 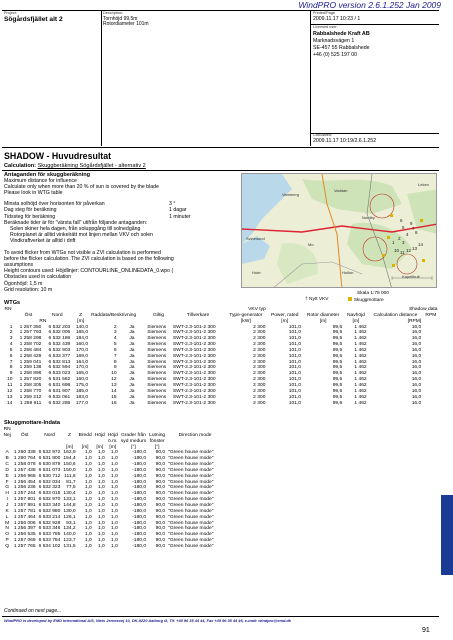 What do you see at coordinates (139, 546) in the screenshot?
I see `table-cell: -180,0` at bounding box center [139, 546].